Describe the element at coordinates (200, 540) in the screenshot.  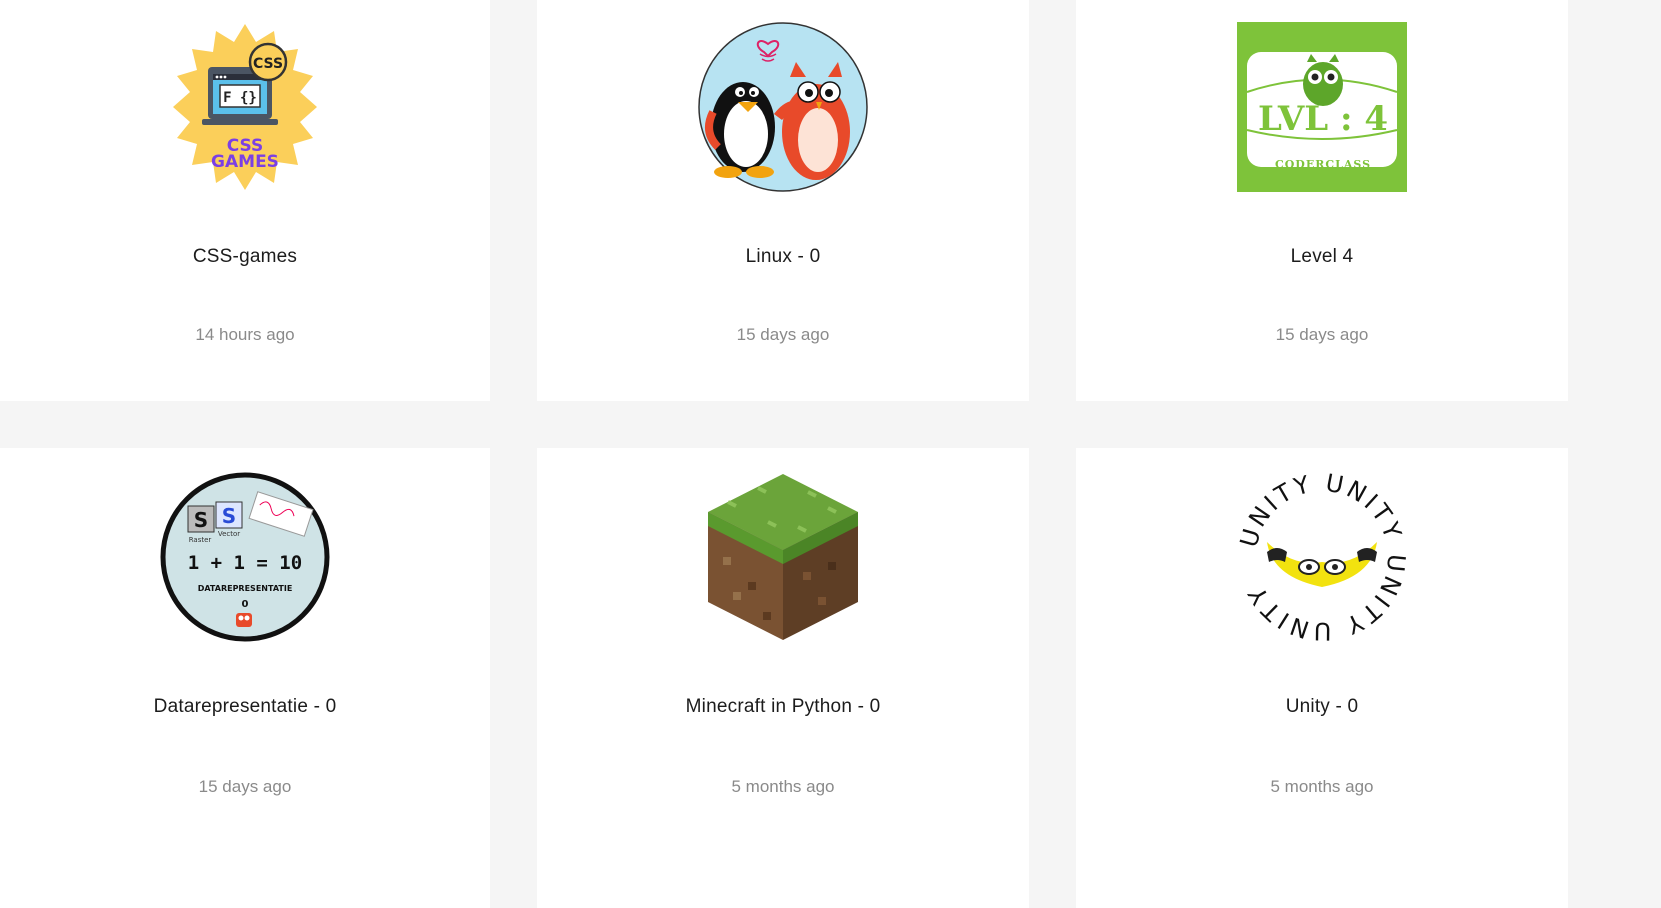
I see `raster-label: Raster` at that location.